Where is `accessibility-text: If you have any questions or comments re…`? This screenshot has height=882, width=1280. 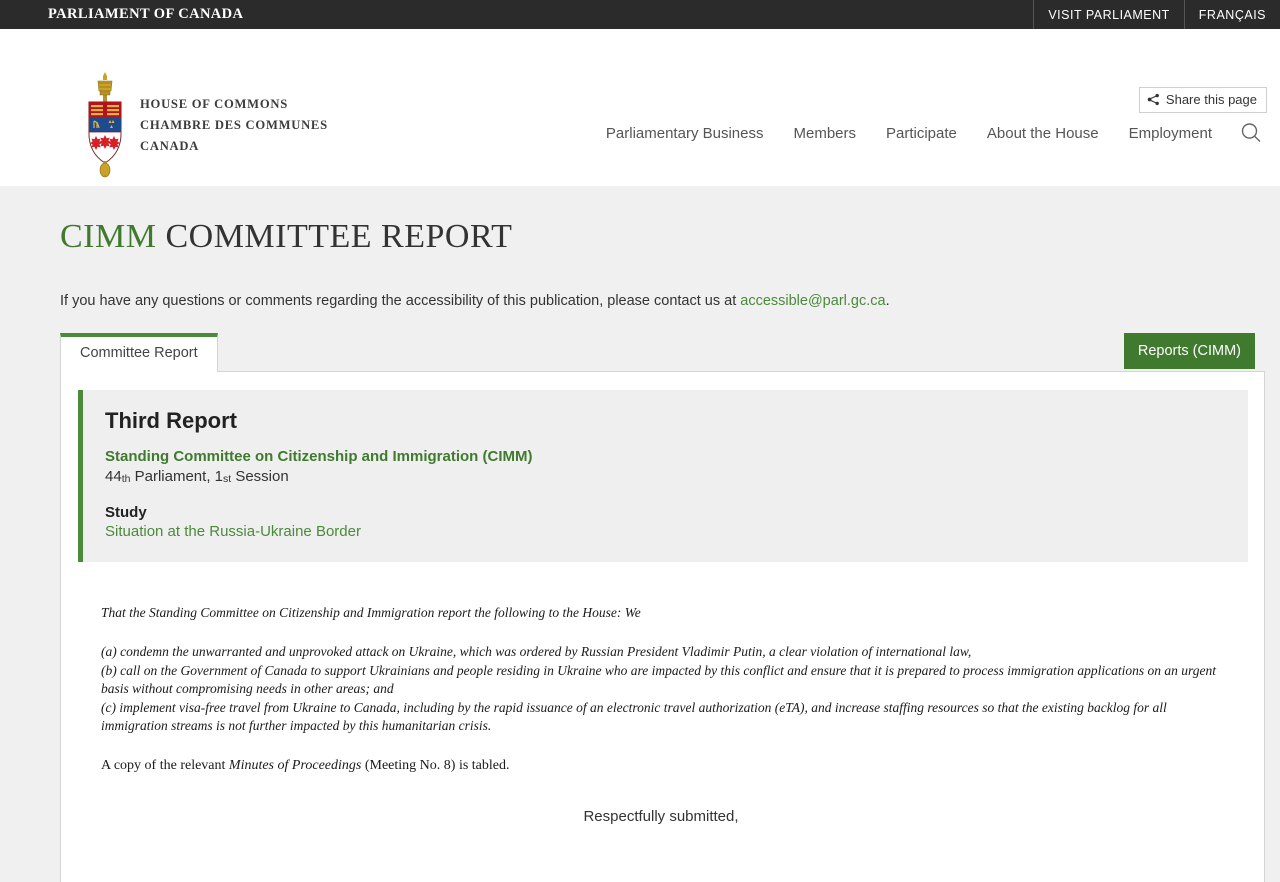
accessibility-text: If you have any questions or comments re… is located at coordinates (400, 300).